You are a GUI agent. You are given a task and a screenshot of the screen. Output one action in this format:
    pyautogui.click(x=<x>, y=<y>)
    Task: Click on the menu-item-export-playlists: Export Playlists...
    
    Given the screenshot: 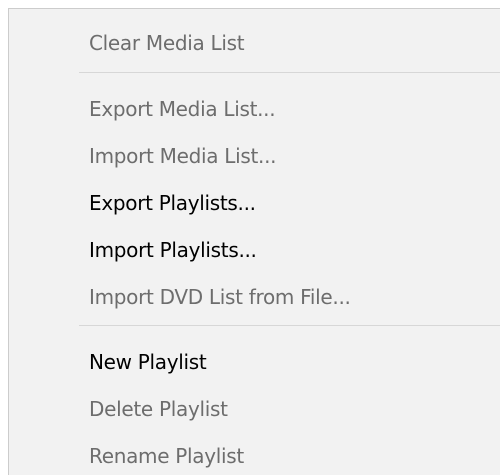 What is the action you would take?
    pyautogui.click(x=172, y=203)
    